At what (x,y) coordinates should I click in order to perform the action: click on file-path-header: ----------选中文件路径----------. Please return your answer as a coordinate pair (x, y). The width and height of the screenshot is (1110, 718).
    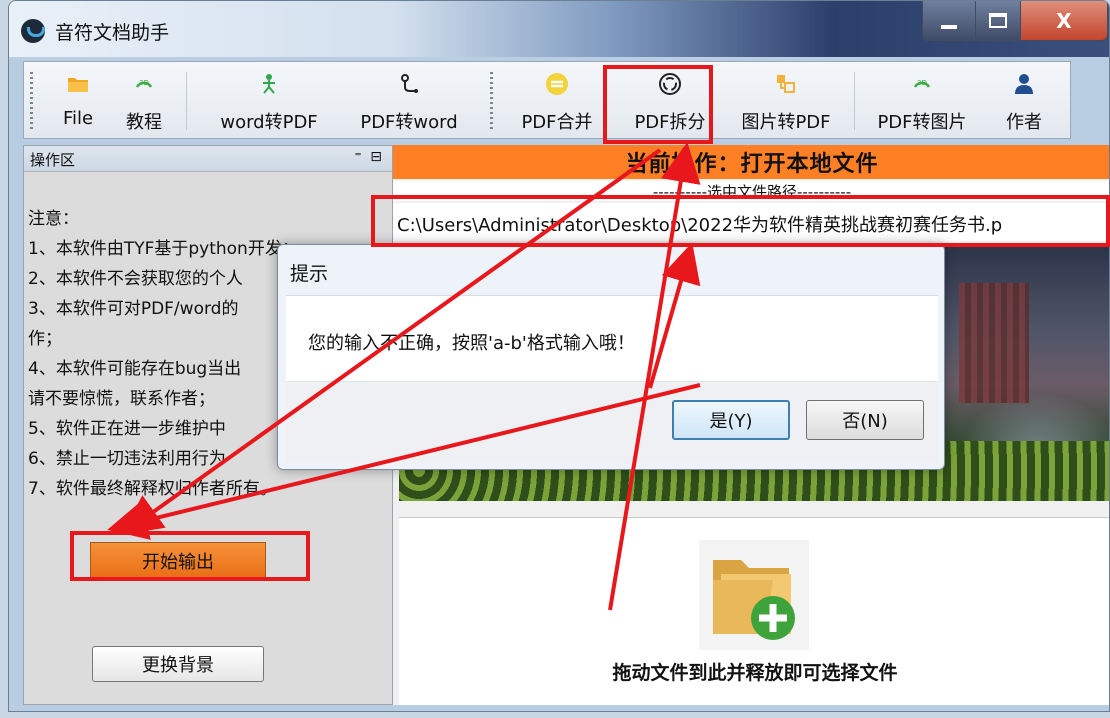
    Looking at the image, I should click on (751, 191).